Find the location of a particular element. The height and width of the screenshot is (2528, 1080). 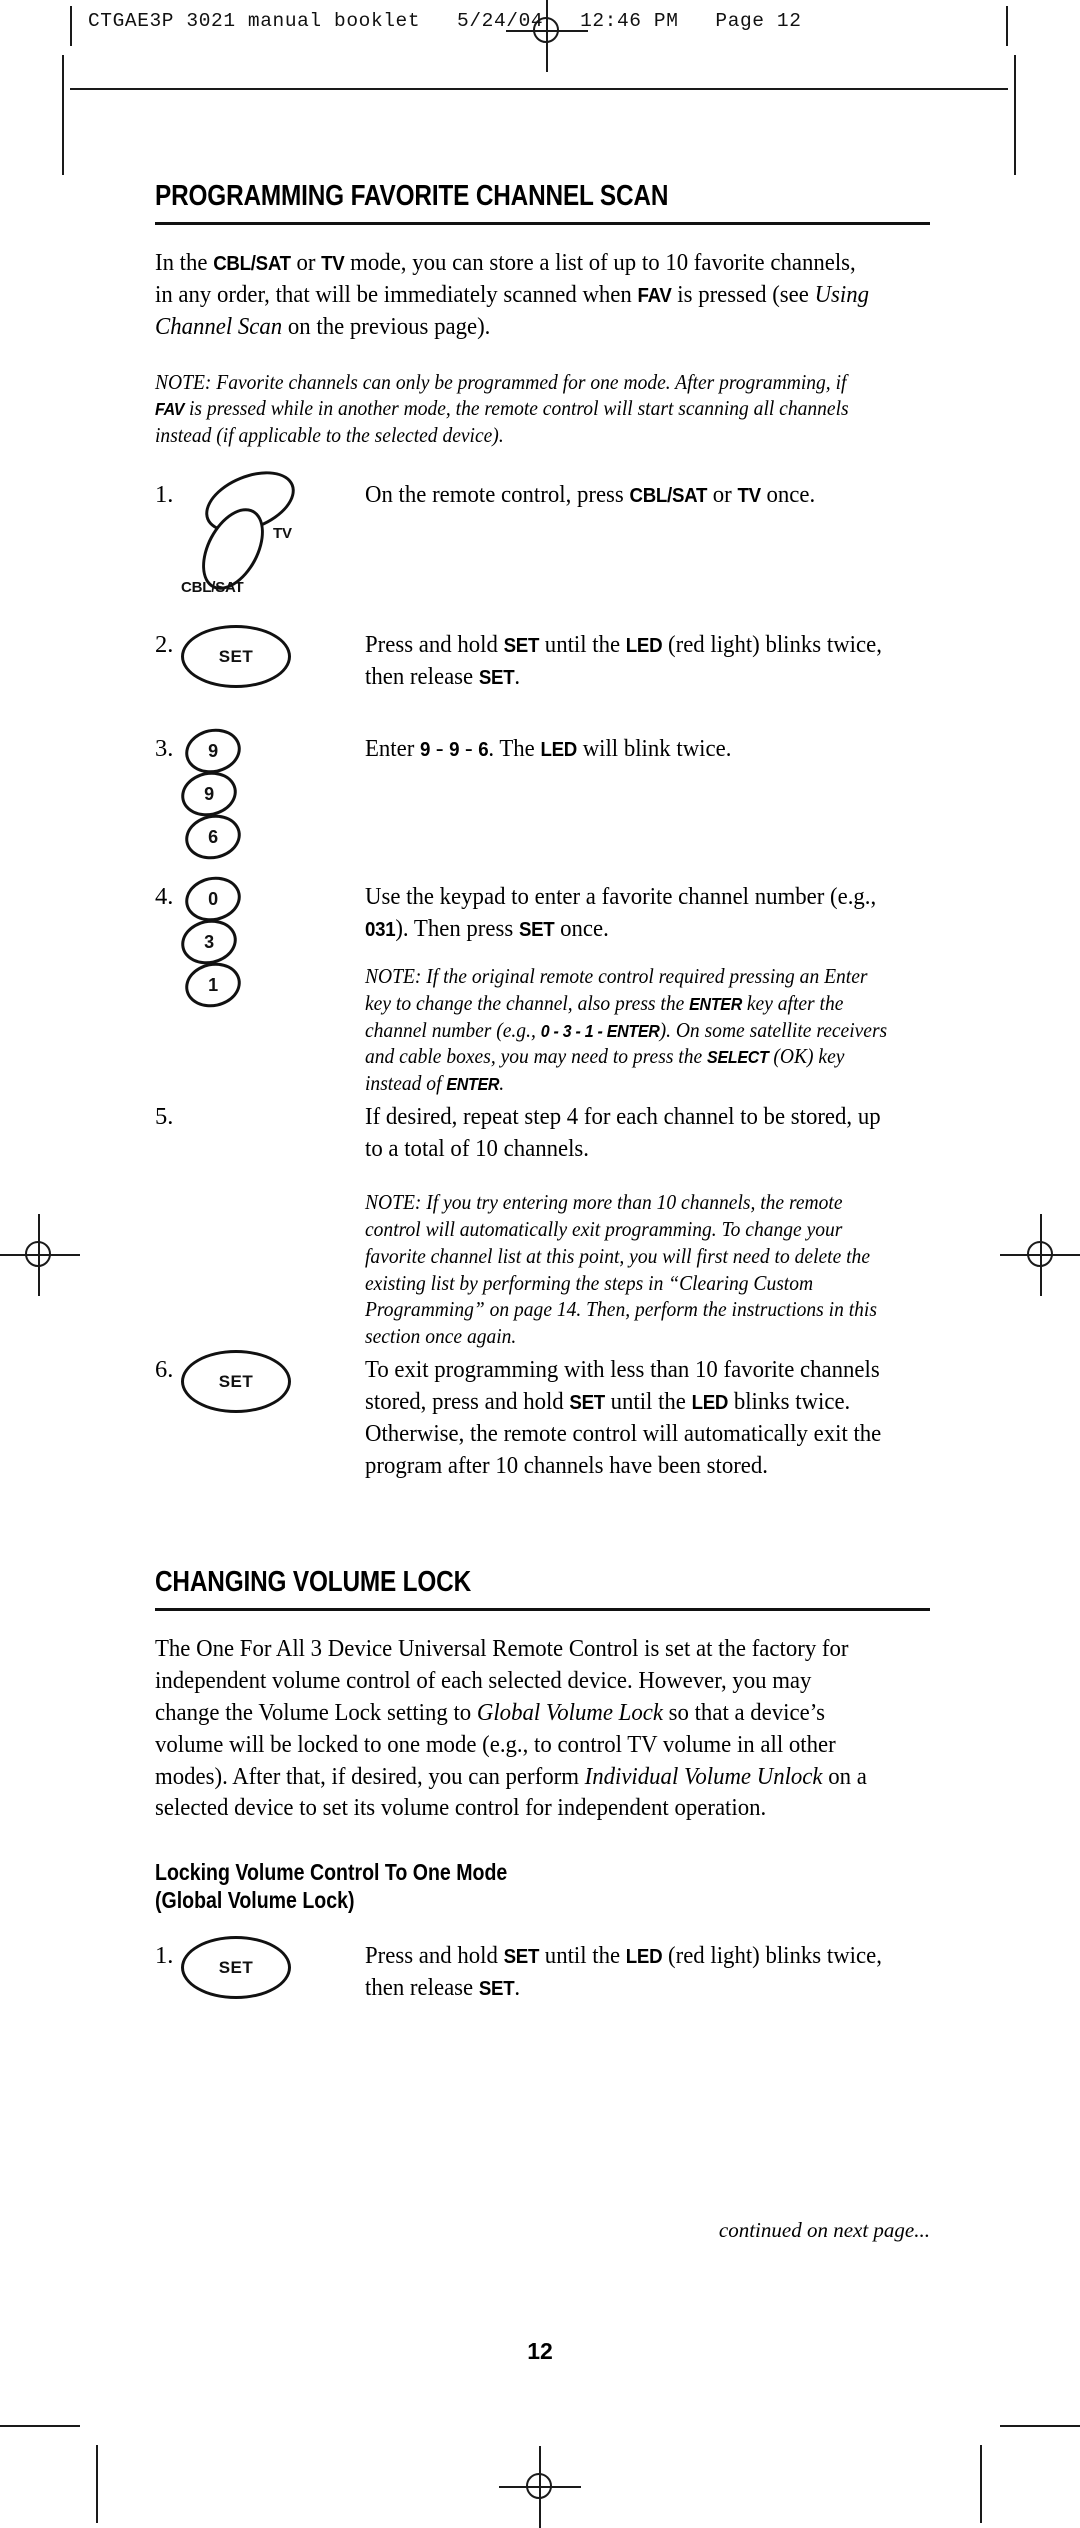

step-6-text-2: until the is located at coordinates (648, 1401).